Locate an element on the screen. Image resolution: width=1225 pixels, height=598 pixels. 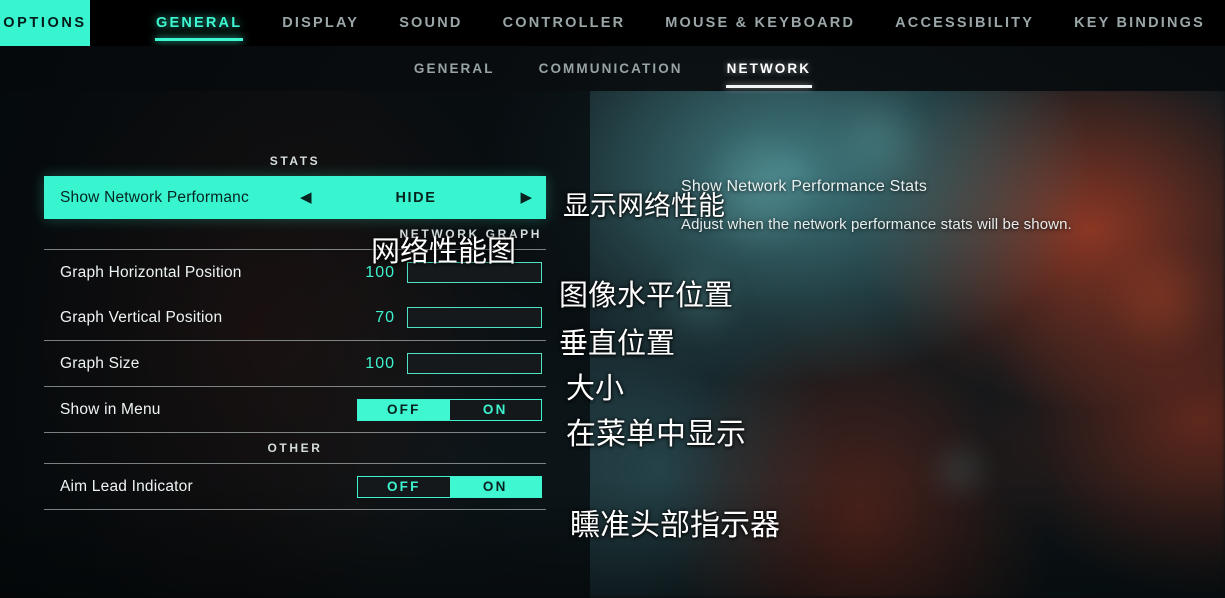
subtab-communication: COMMUNICATION is located at coordinates (611, 68).